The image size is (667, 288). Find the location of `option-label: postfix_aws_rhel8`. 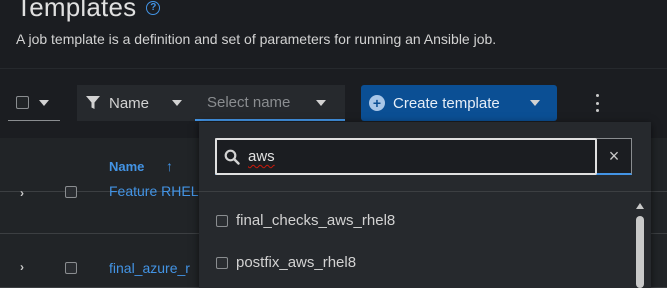

option-label: postfix_aws_rhel8 is located at coordinates (296, 262).